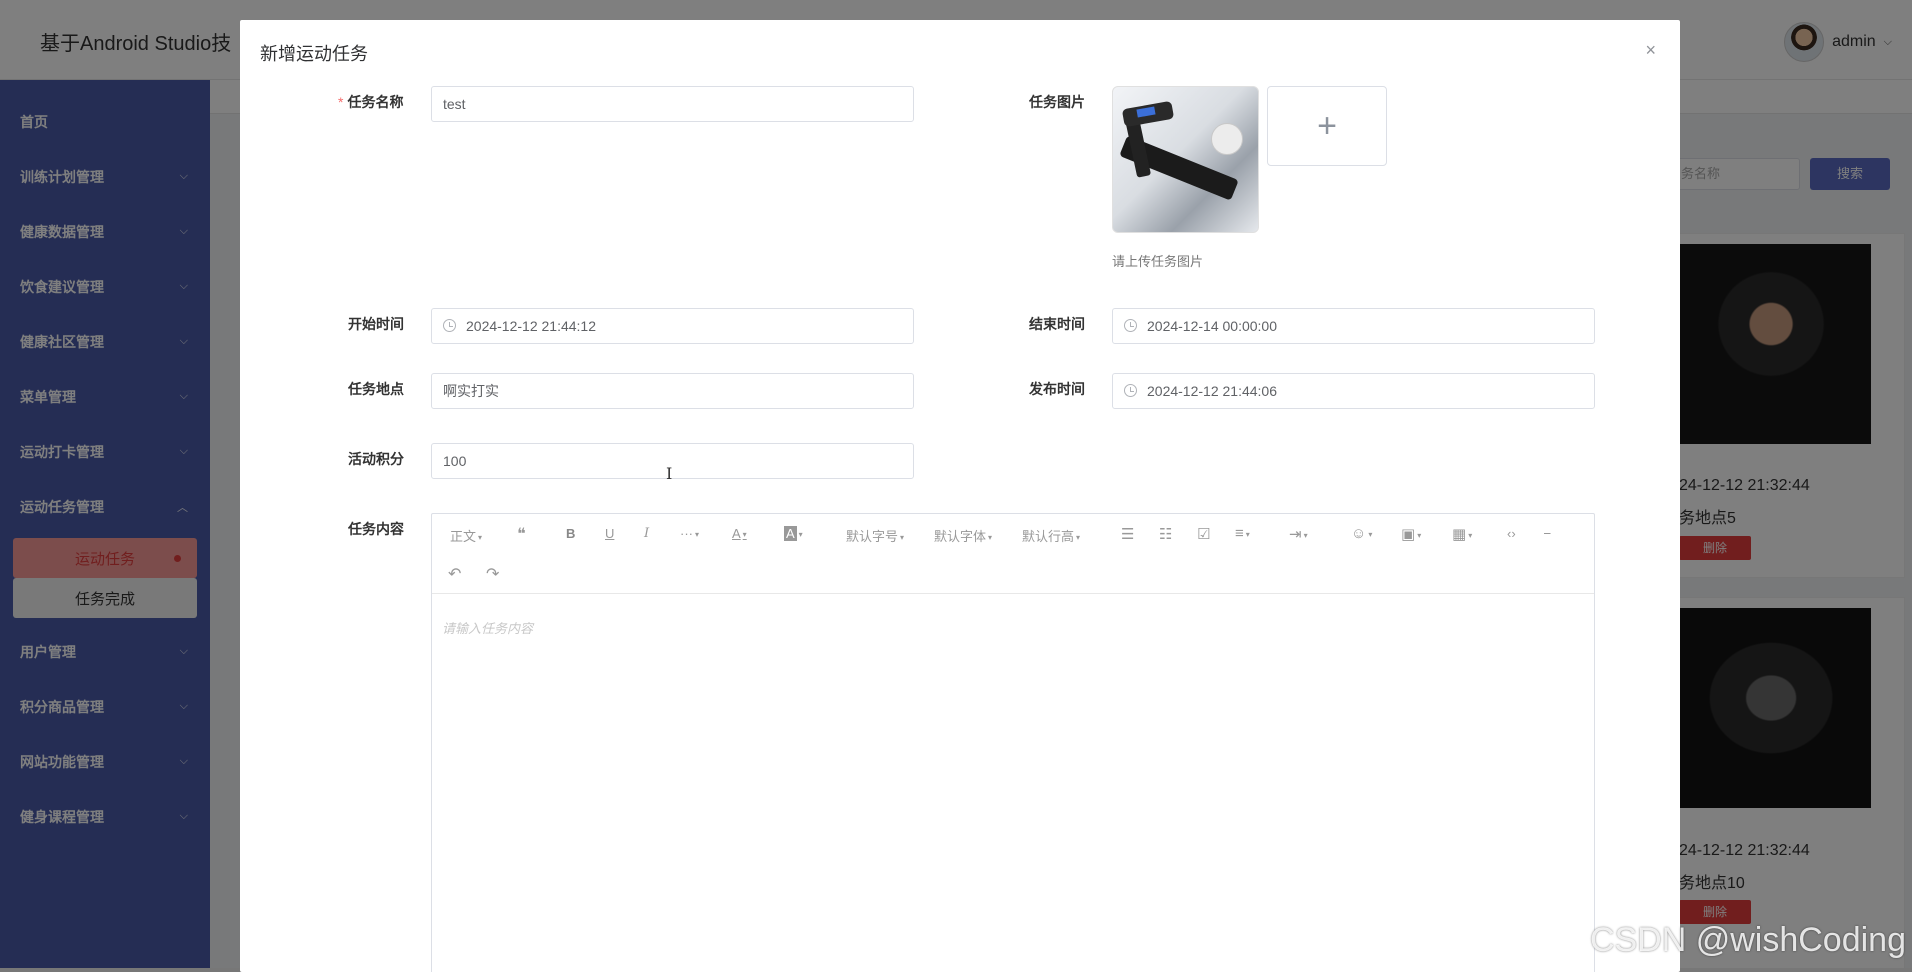  What do you see at coordinates (1353, 326) in the screenshot?
I see `end-time-picker: 2024-12-14 00:00:00` at bounding box center [1353, 326].